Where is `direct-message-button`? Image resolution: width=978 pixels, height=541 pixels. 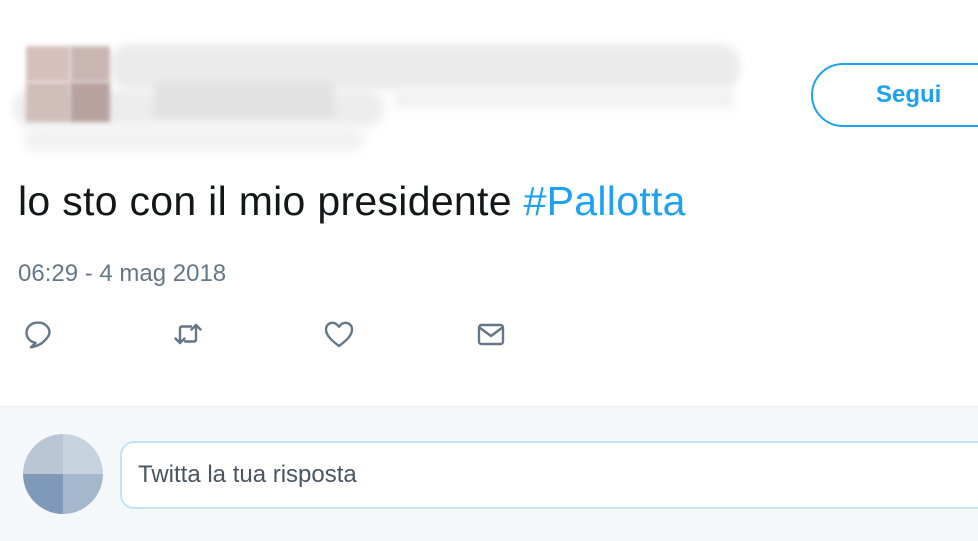 direct-message-button is located at coordinates (491, 334).